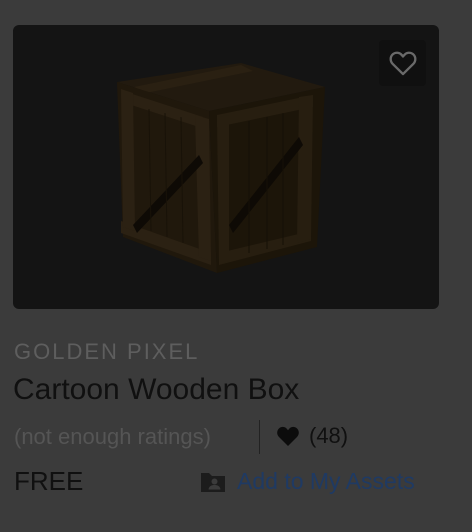 The height and width of the screenshot is (532, 472). I want to click on asset-title: Cartoon Wooden Box, so click(156, 390).